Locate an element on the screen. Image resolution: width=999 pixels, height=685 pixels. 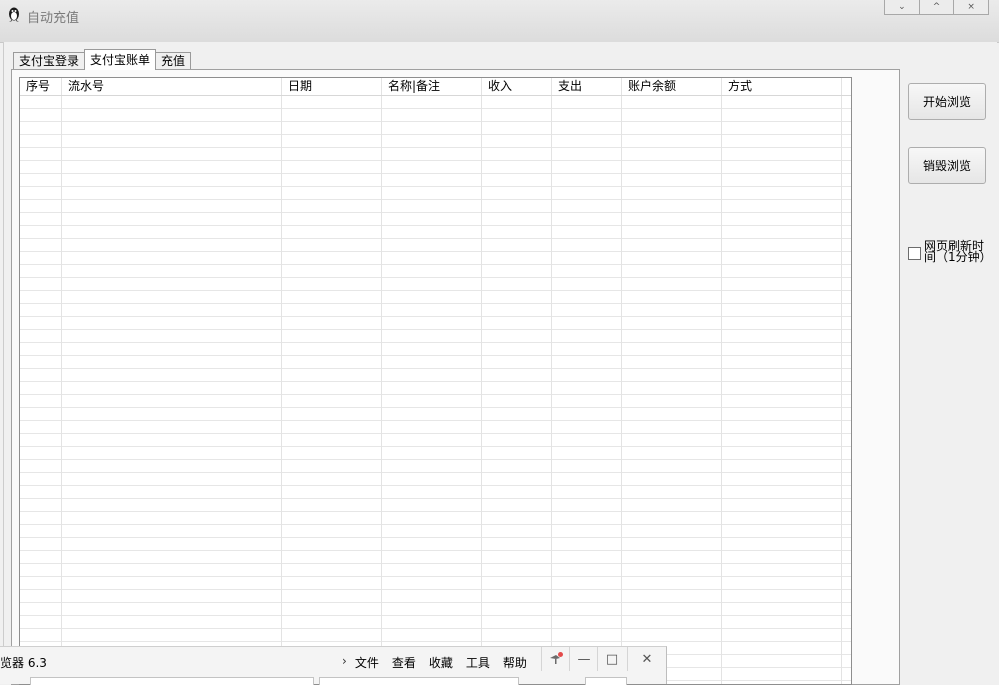
pin-button is located at coordinates (555, 659).